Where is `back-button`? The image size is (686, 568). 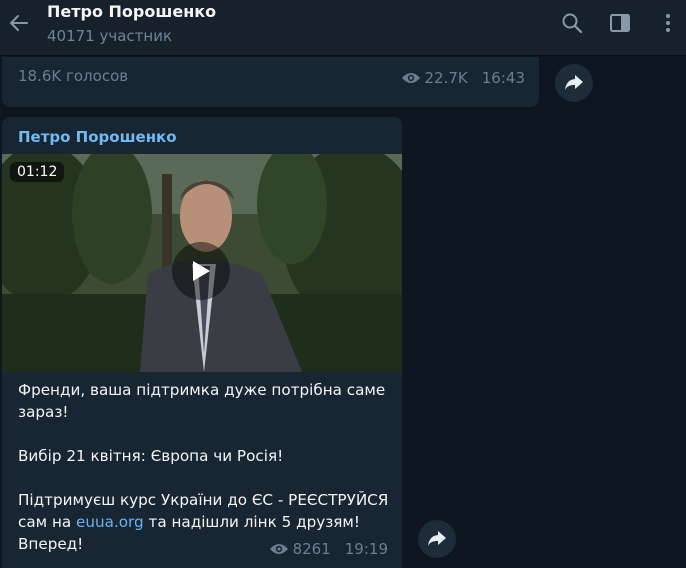 back-button is located at coordinates (19, 23).